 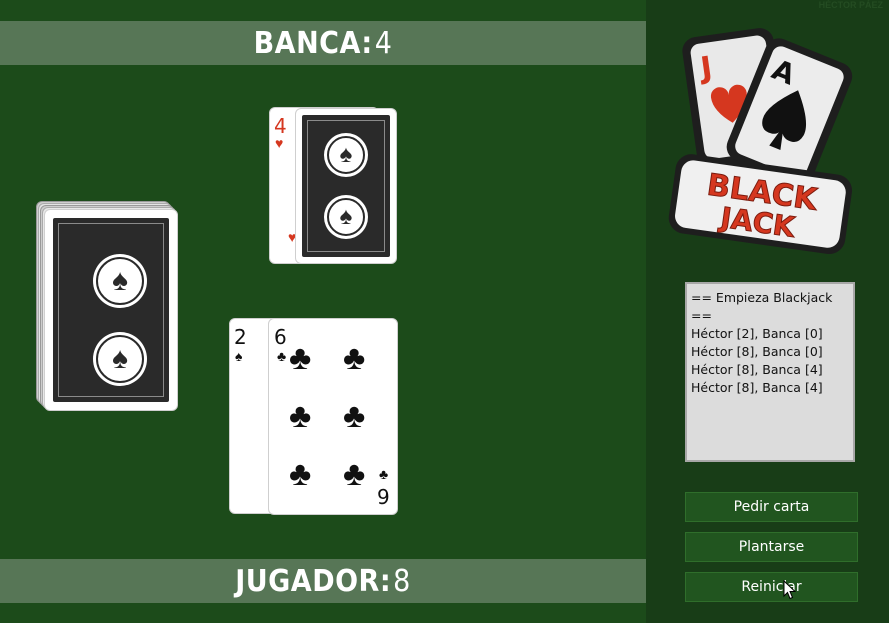 I want to click on player-score: 8, so click(x=402, y=581).